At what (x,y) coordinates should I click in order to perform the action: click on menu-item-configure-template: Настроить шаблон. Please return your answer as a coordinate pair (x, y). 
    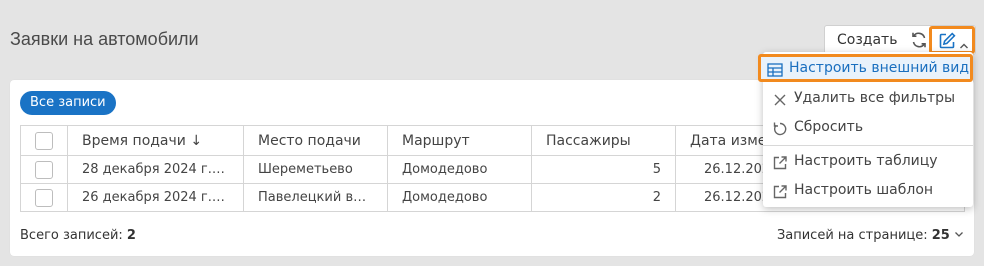
    Looking at the image, I should click on (868, 190).